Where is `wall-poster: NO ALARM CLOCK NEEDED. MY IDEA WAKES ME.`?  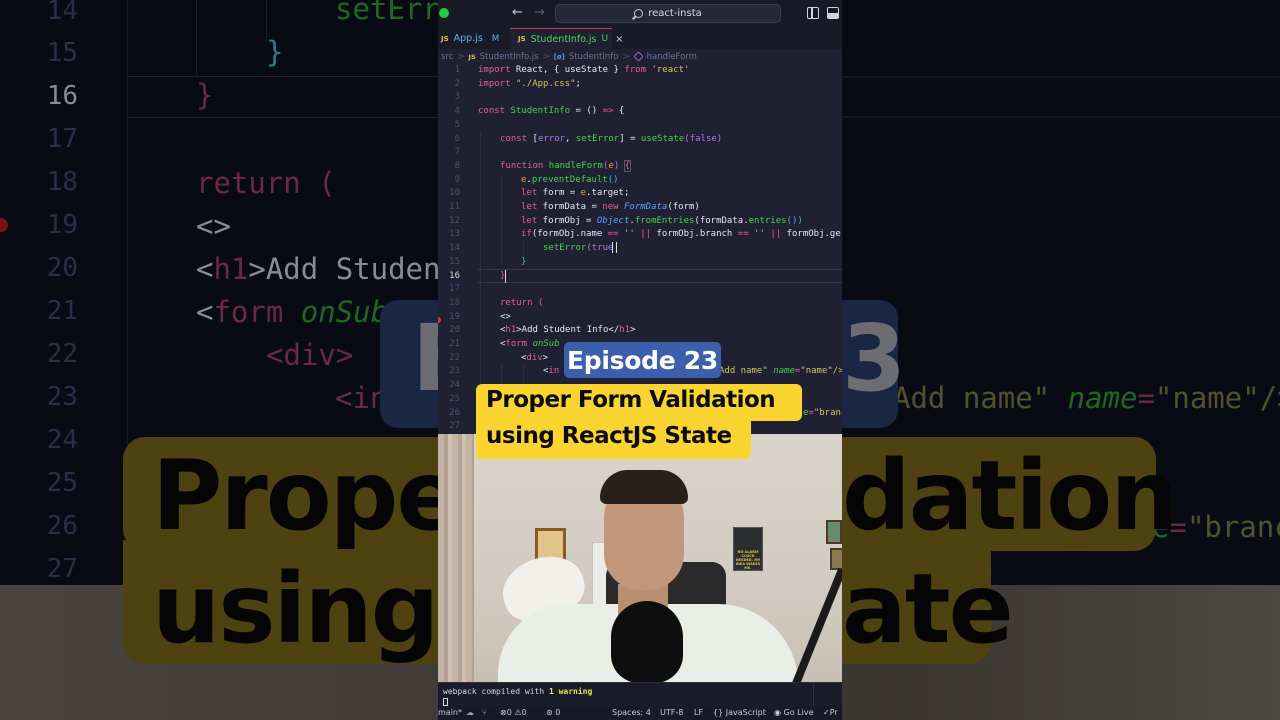
wall-poster: NO ALARM CLOCK NEEDED. MY IDEA WAKES ME. is located at coordinates (748, 549).